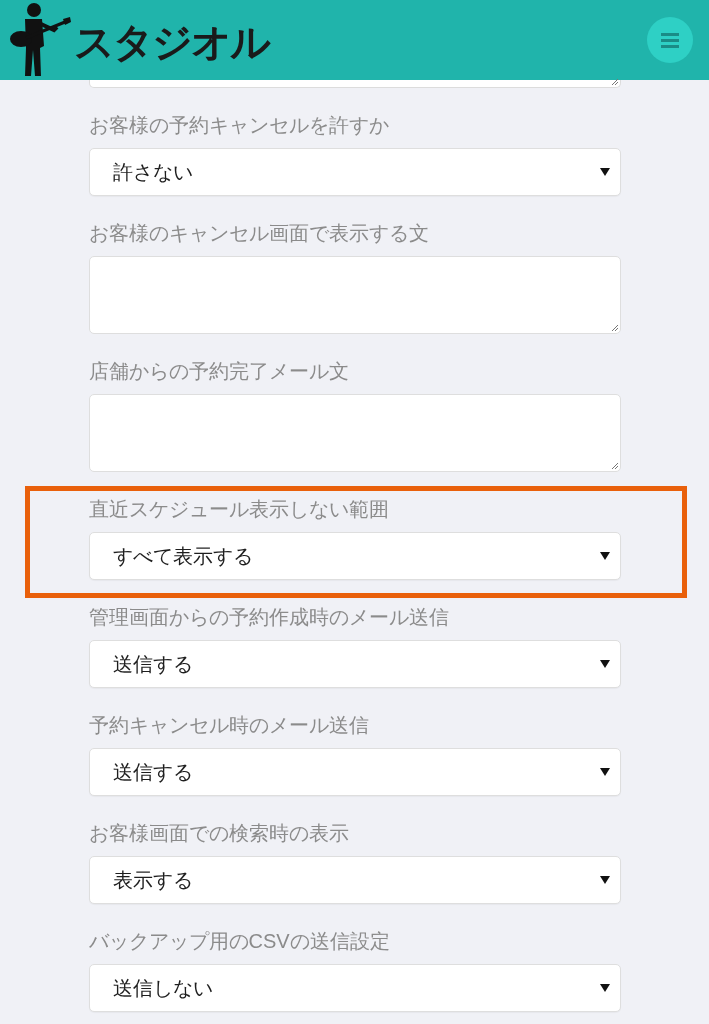 The height and width of the screenshot is (1024, 709). Describe the element at coordinates (259, 233) in the screenshot. I see `field-label: お客様のキャンセル画面で表示する文` at that location.